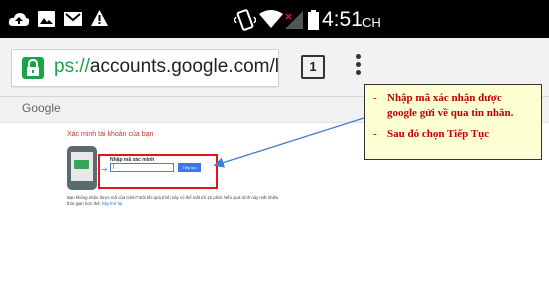 This screenshot has width=549, height=307. What do you see at coordinates (437, 98) in the screenshot?
I see `callout-line-1: - Nhập mã xác nhận được` at bounding box center [437, 98].